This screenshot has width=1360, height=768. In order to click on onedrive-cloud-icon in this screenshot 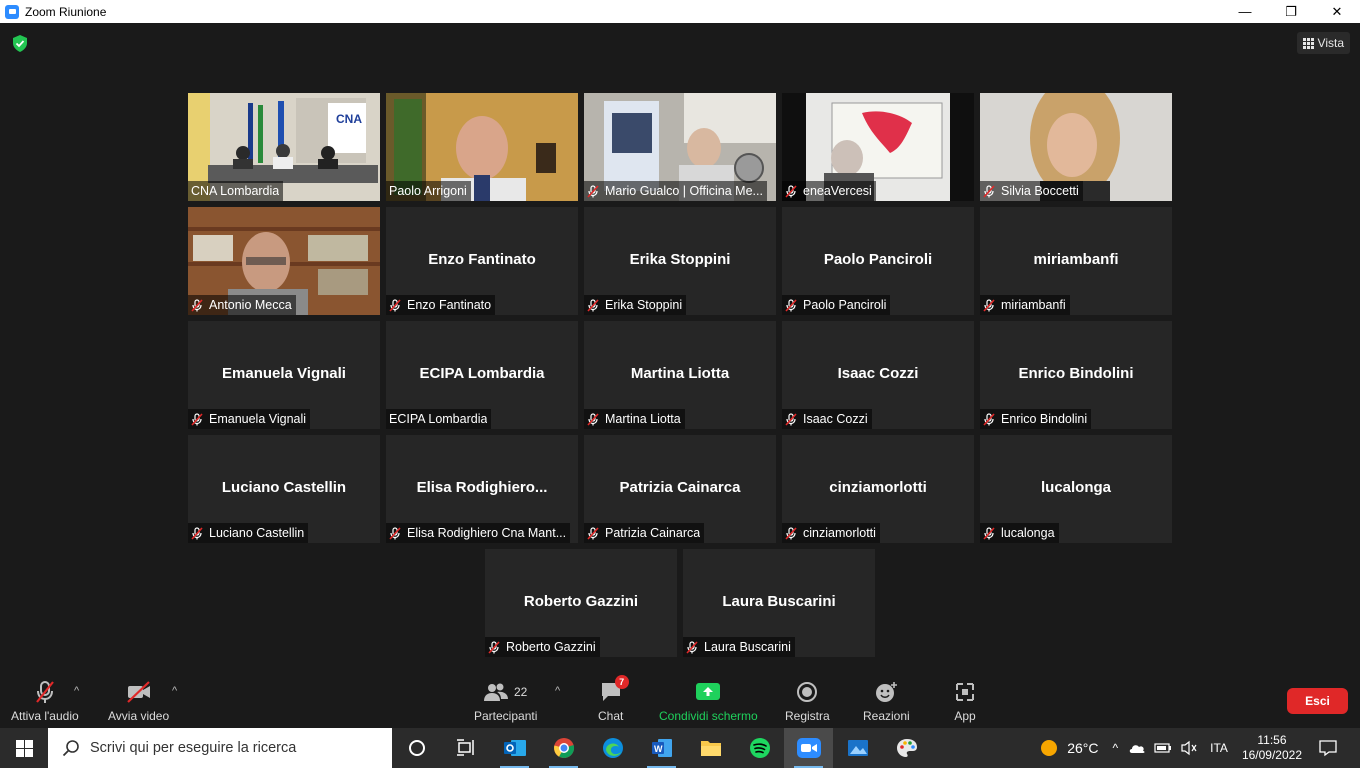, I will do `click(1137, 748)`.